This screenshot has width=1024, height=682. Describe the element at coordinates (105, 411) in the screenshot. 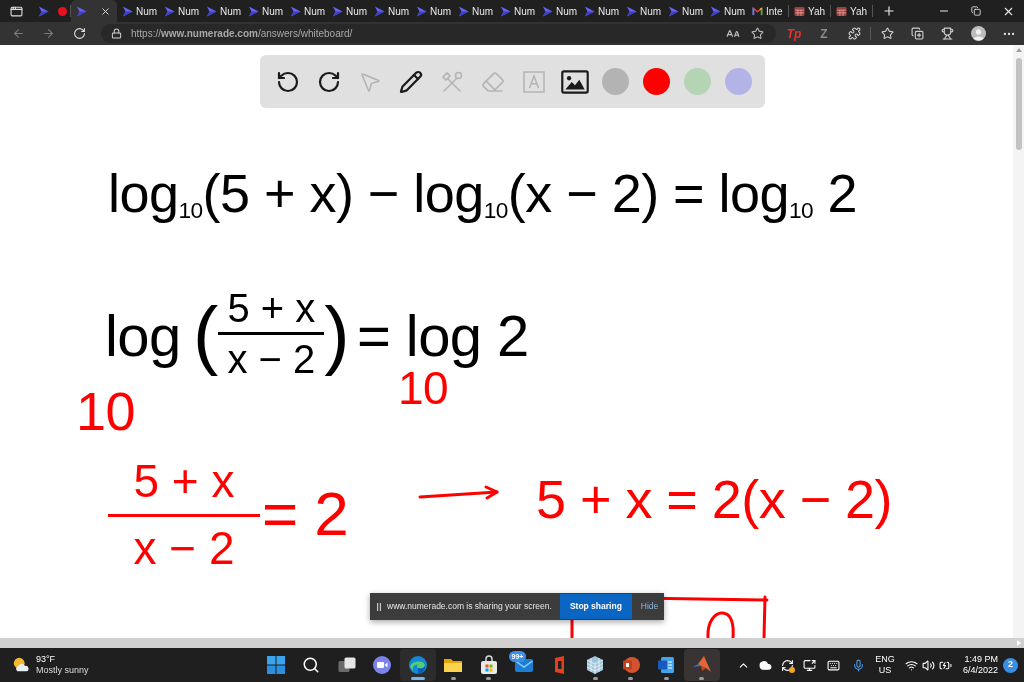

I see `handwritten-math: 10` at that location.